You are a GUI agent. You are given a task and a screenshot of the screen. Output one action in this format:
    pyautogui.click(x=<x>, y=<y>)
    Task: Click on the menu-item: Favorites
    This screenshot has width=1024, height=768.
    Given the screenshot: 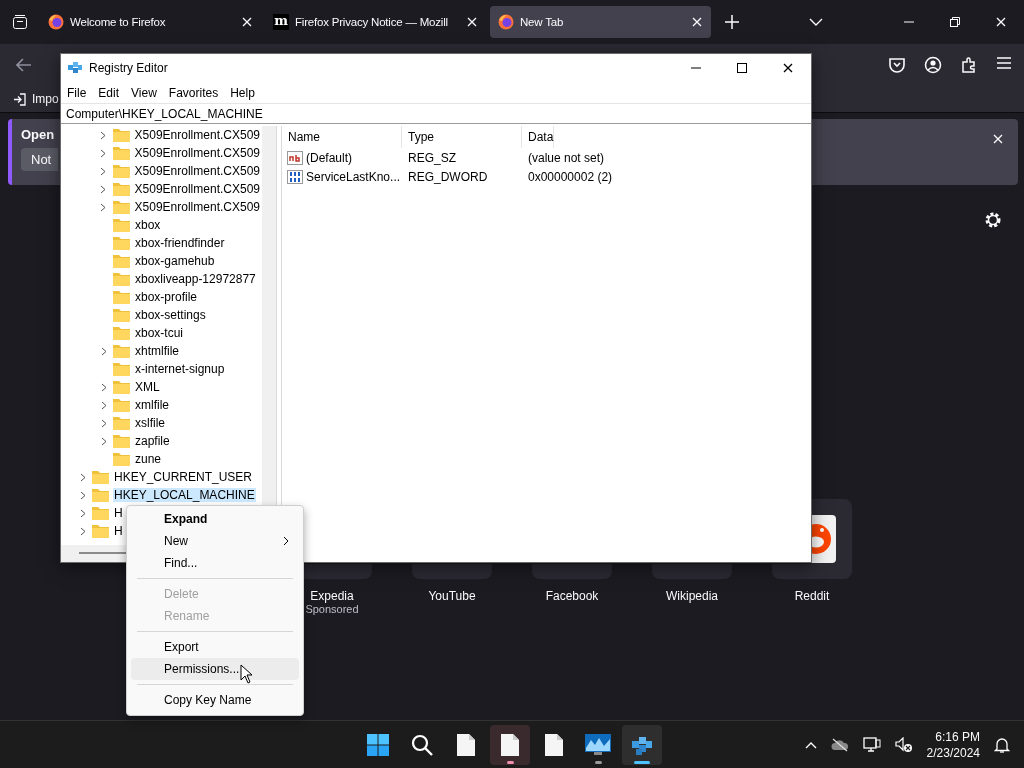 What is the action you would take?
    pyautogui.click(x=196, y=92)
    